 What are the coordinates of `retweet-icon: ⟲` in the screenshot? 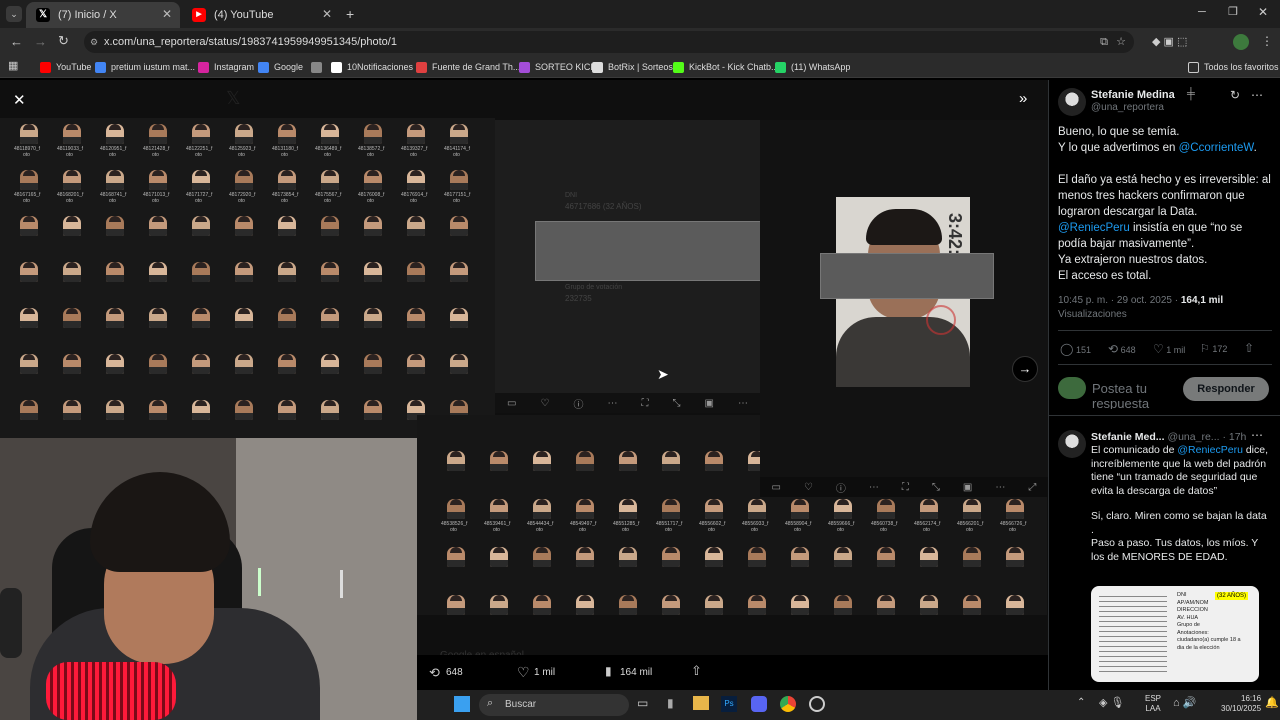 It's located at (434, 673).